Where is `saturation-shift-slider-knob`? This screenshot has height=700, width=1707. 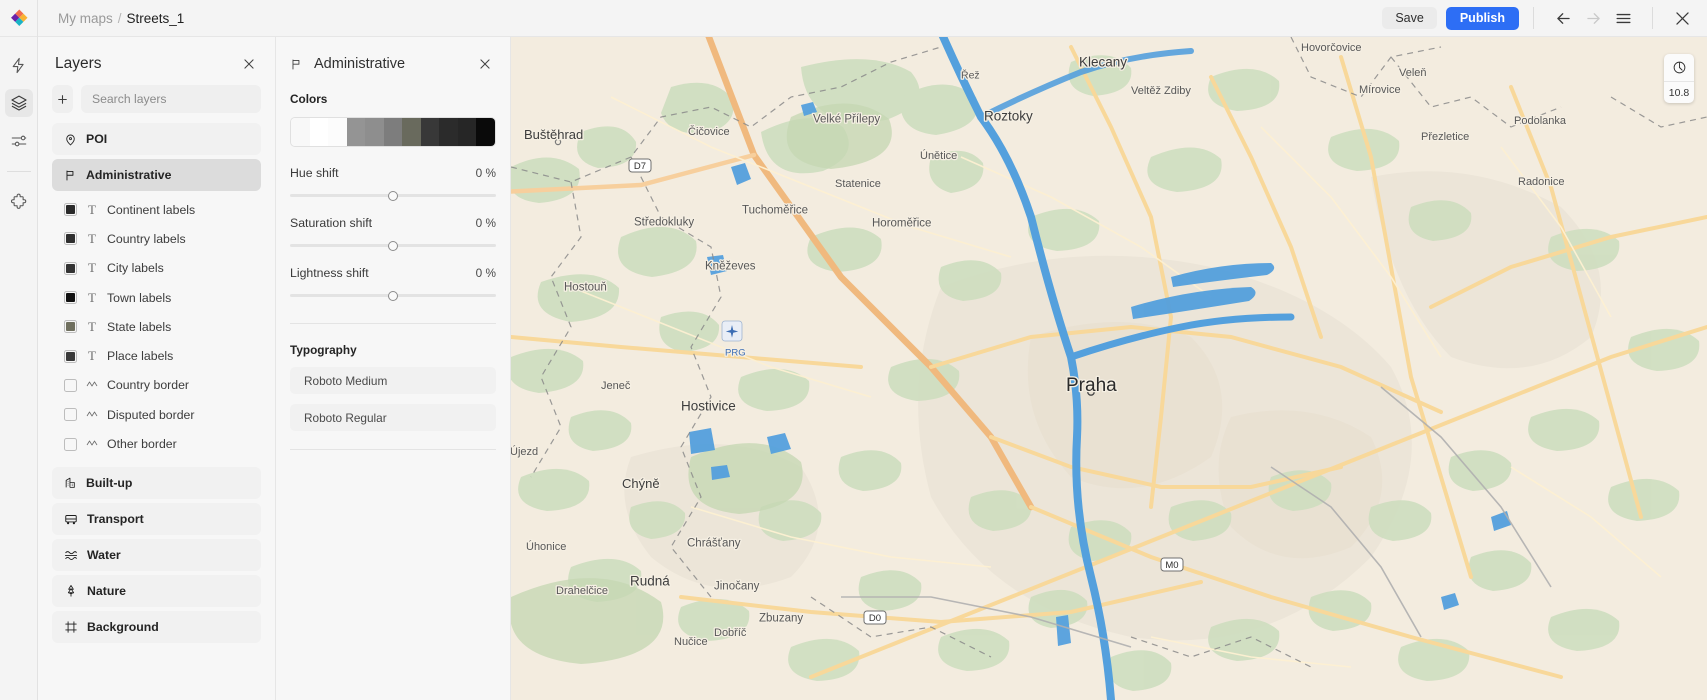
saturation-shift-slider-knob is located at coordinates (393, 245).